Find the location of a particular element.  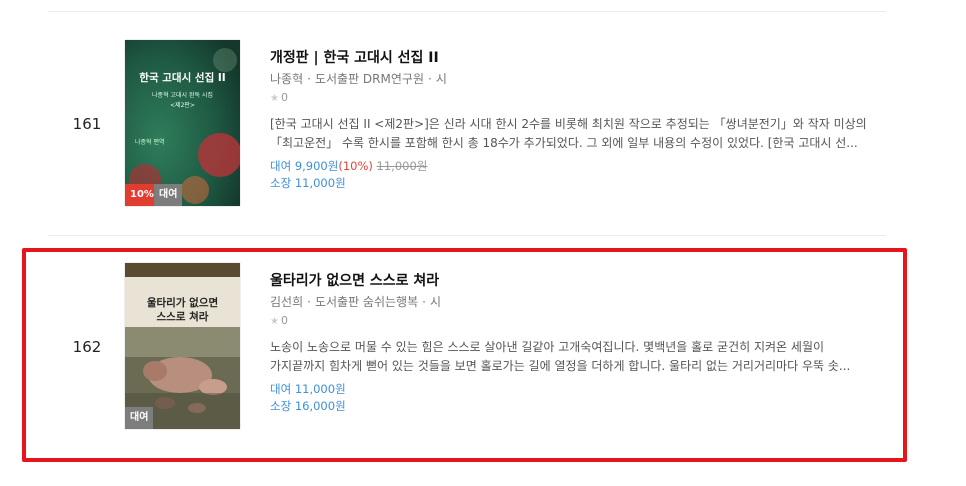

discount-rate: (10%) is located at coordinates (355, 166).